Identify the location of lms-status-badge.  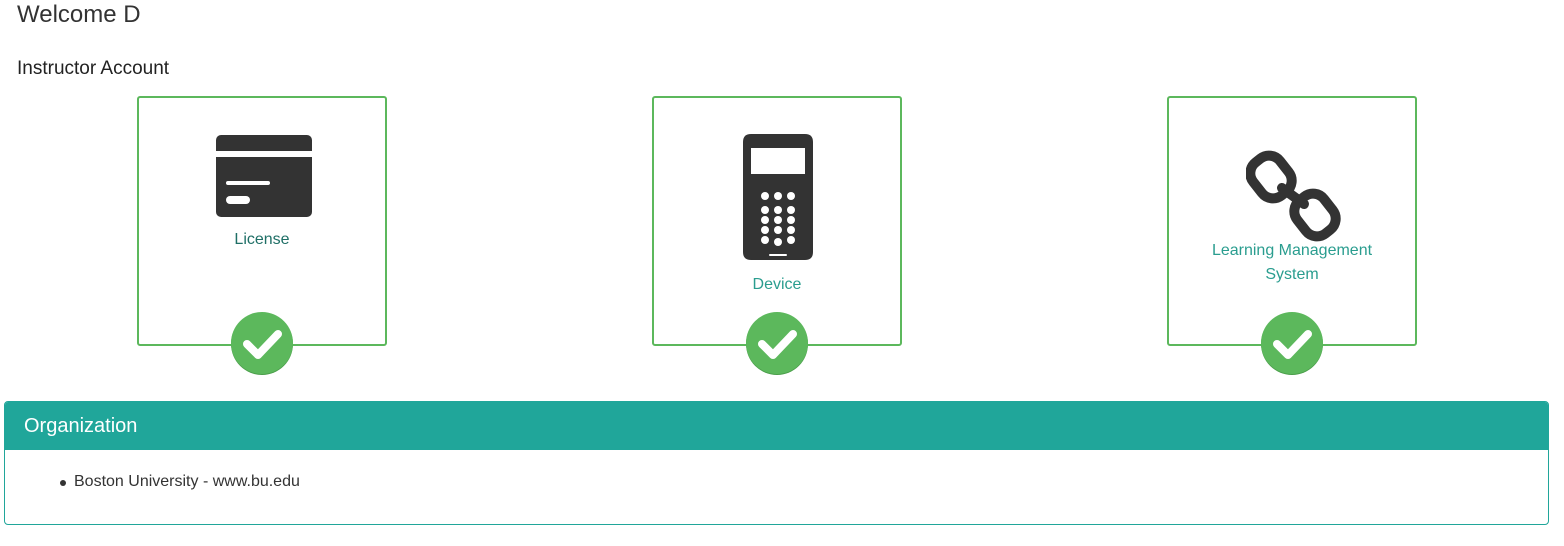
(1292, 343).